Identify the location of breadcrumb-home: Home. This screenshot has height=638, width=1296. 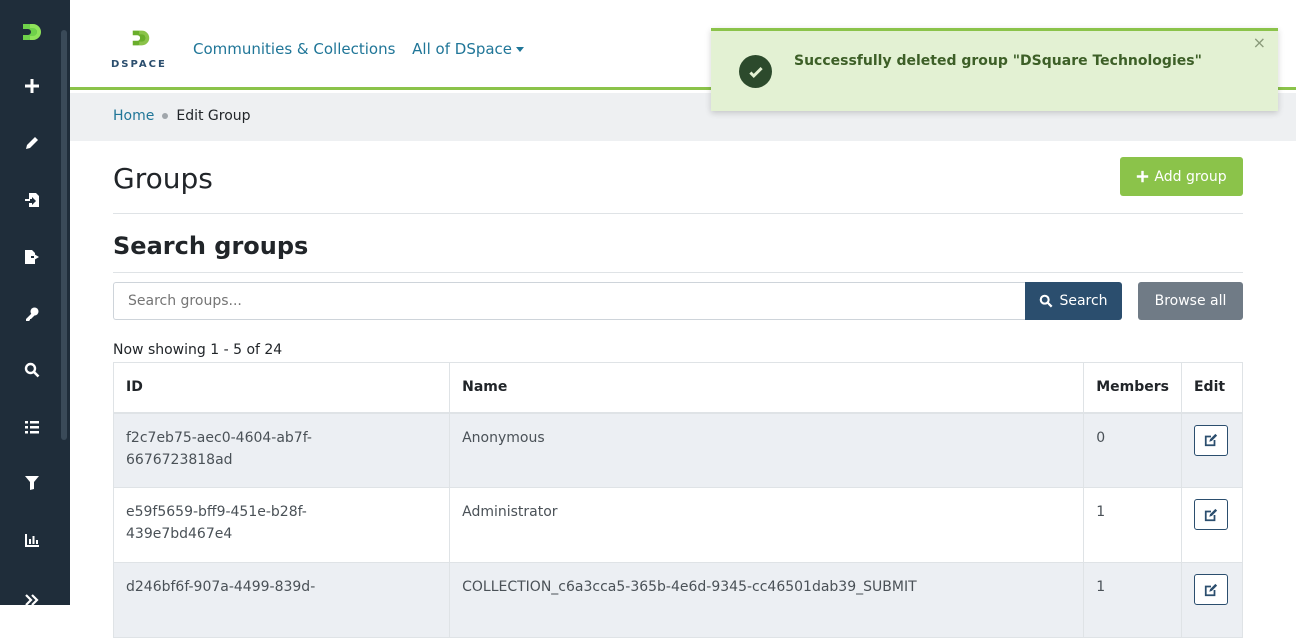
(133, 116).